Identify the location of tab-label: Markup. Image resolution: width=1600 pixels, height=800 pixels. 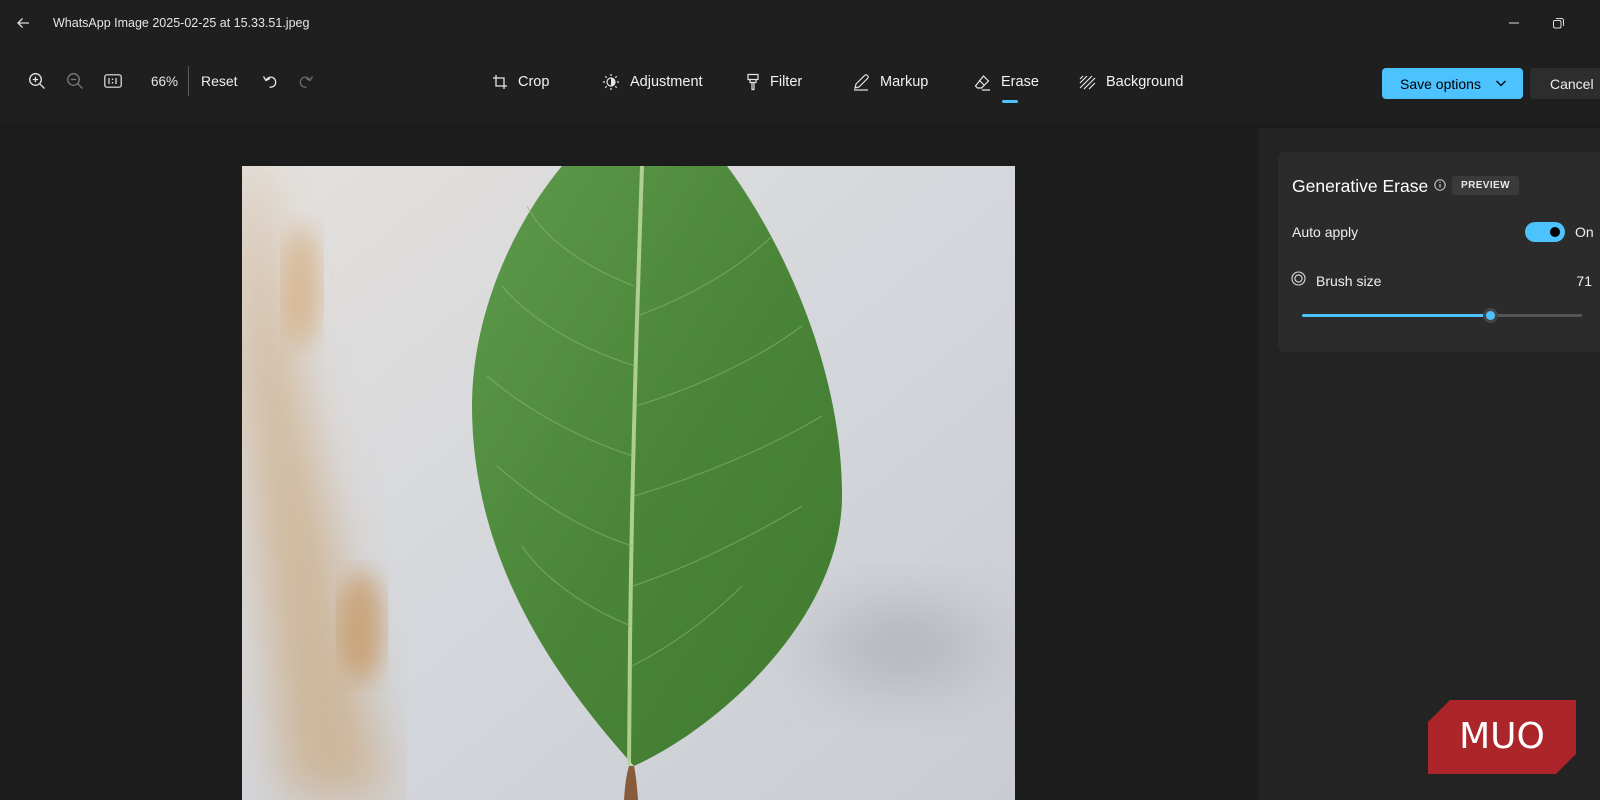
(904, 82).